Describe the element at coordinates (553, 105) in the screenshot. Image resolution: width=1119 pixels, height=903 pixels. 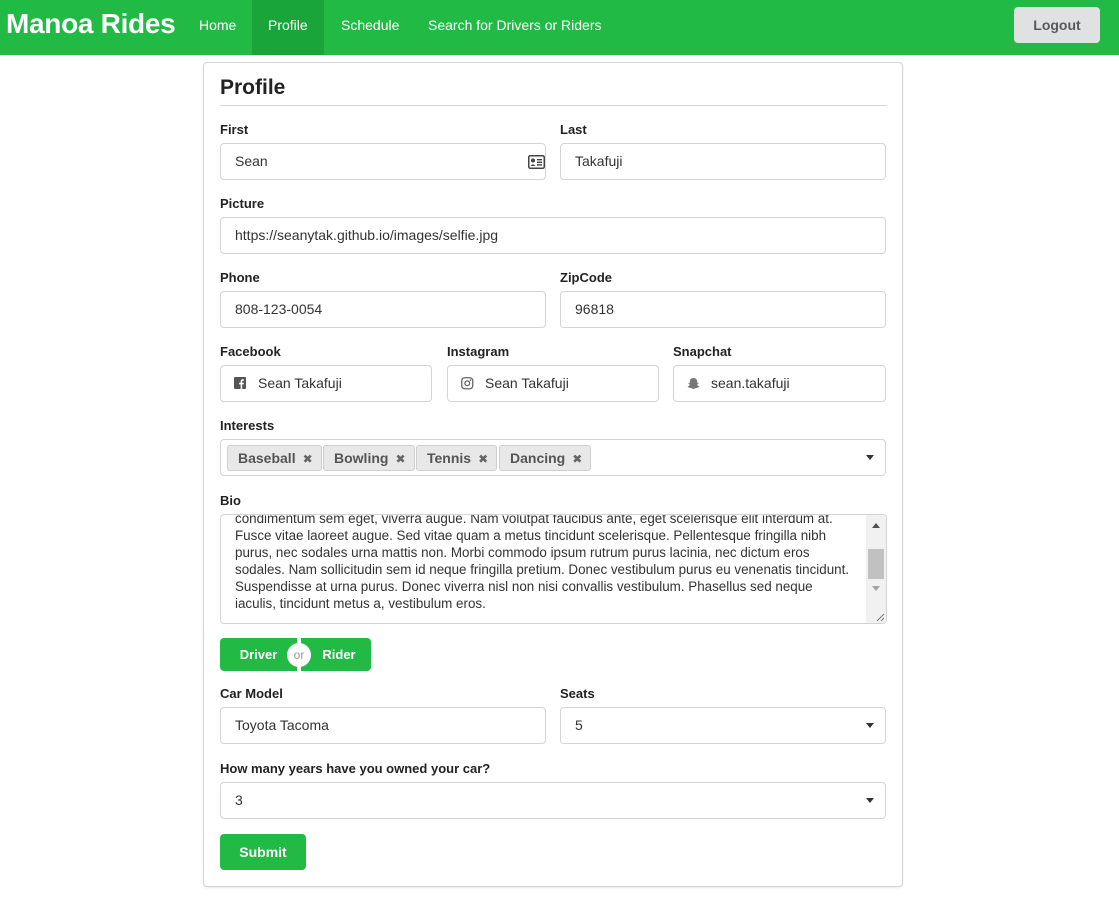
I see `title-divider` at that location.